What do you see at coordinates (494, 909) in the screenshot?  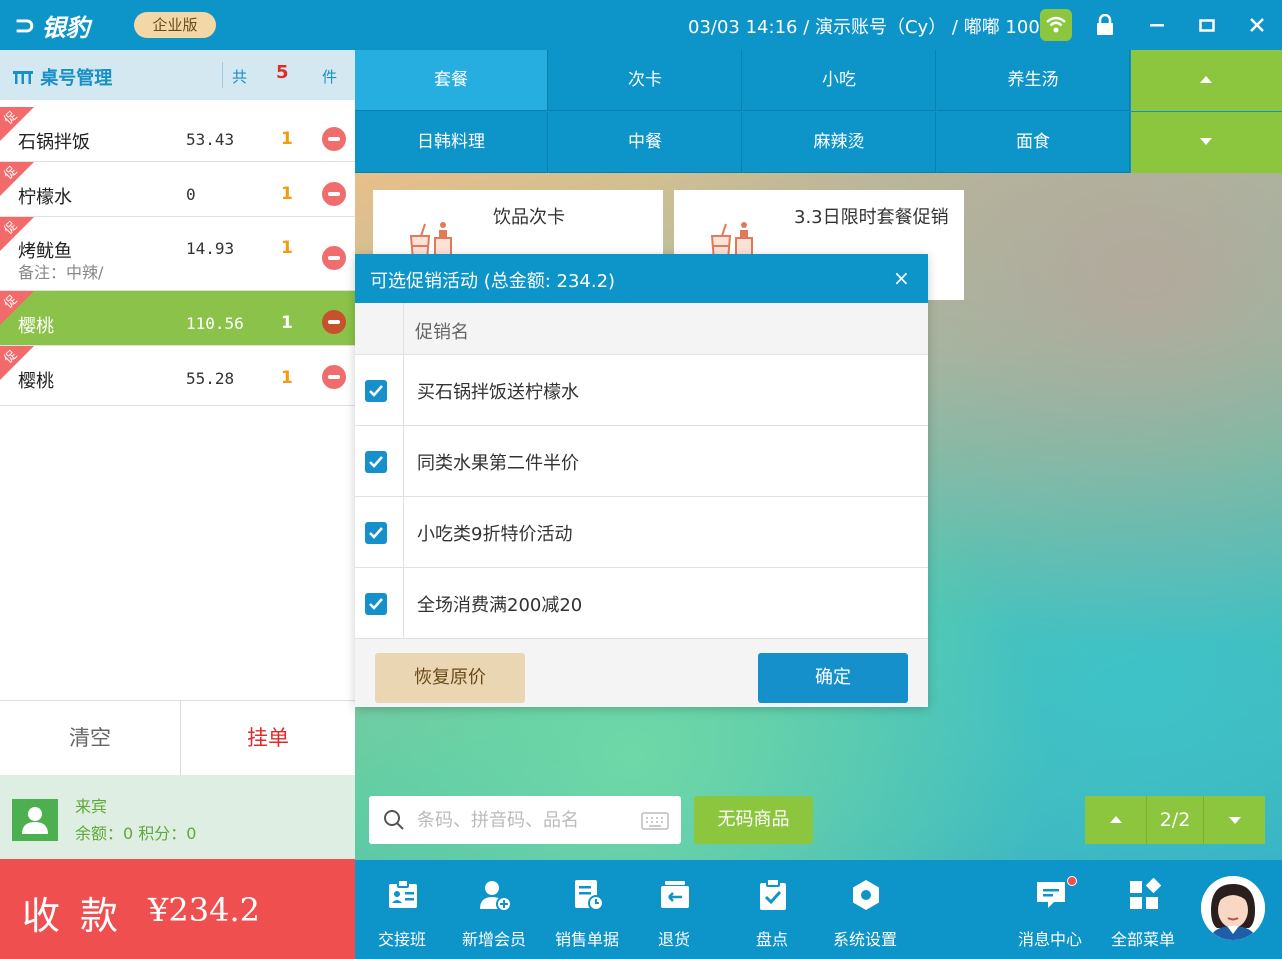 I see `add-member-button: 新增会员` at bounding box center [494, 909].